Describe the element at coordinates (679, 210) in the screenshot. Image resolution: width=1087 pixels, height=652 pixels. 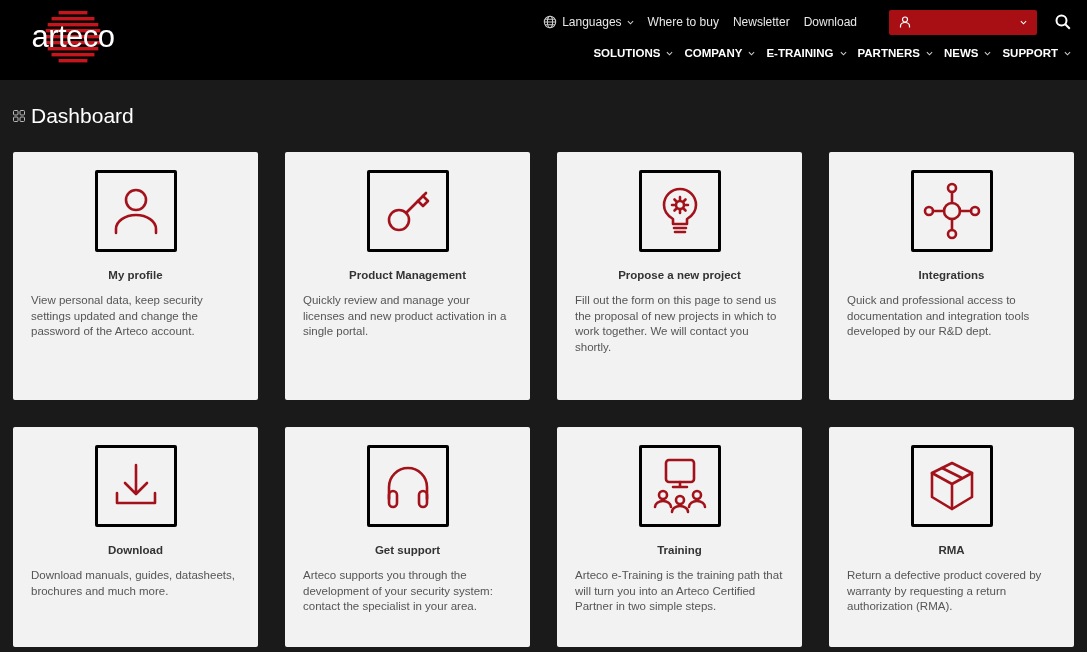
I see `lightbulb-gear-icon` at that location.